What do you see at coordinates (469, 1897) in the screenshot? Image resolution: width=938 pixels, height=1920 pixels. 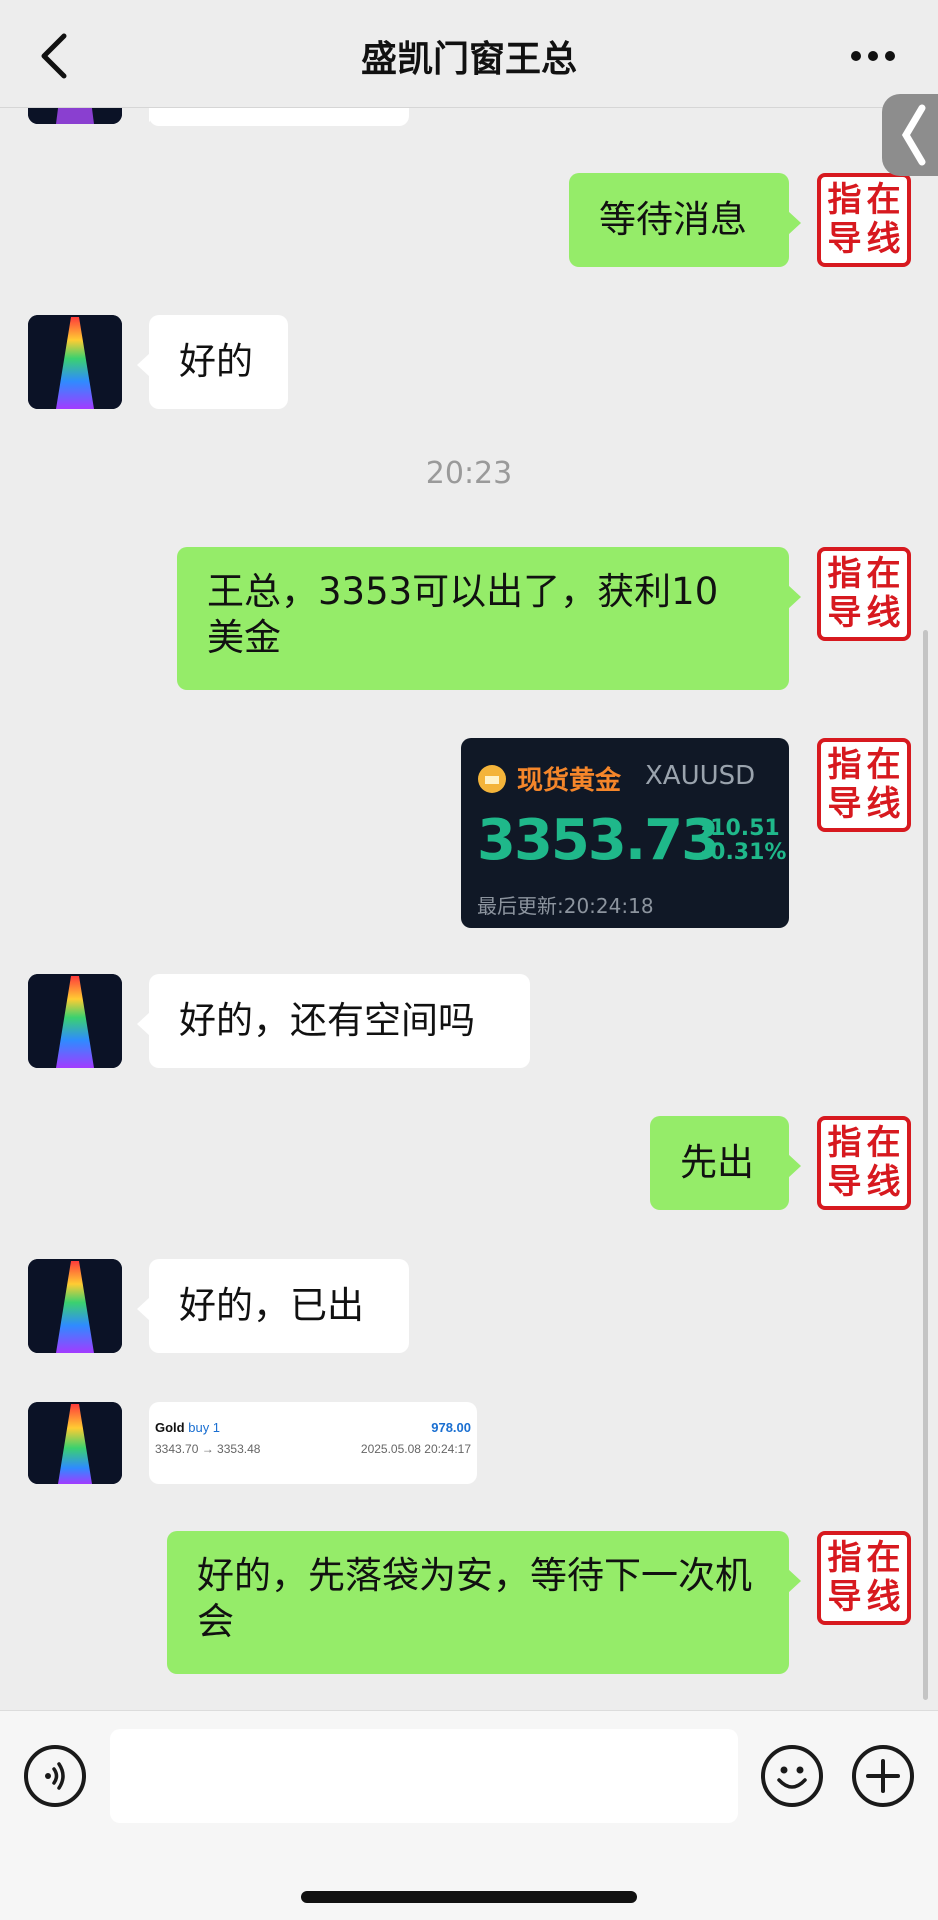 I see `home-indicator` at bounding box center [469, 1897].